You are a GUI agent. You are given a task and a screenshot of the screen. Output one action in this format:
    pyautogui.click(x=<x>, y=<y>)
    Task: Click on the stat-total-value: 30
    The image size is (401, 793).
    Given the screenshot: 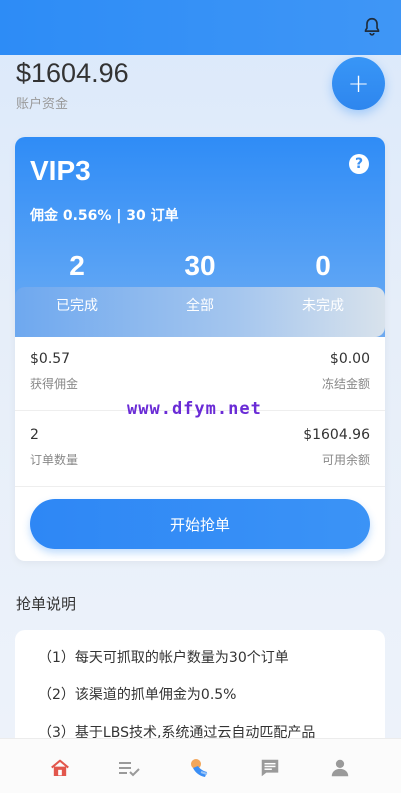 What is the action you would take?
    pyautogui.click(x=200, y=265)
    